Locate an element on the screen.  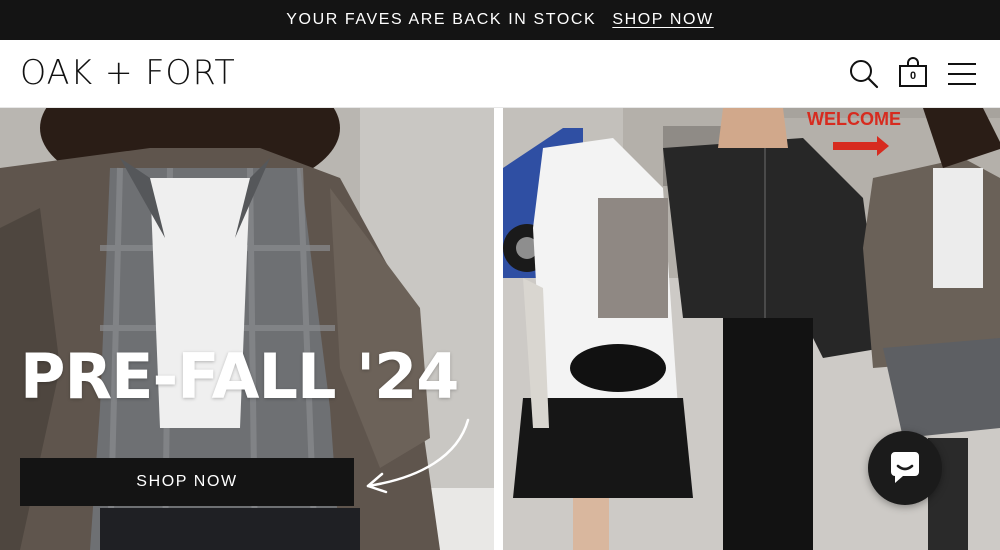
search-icon is located at coordinates (864, 74).